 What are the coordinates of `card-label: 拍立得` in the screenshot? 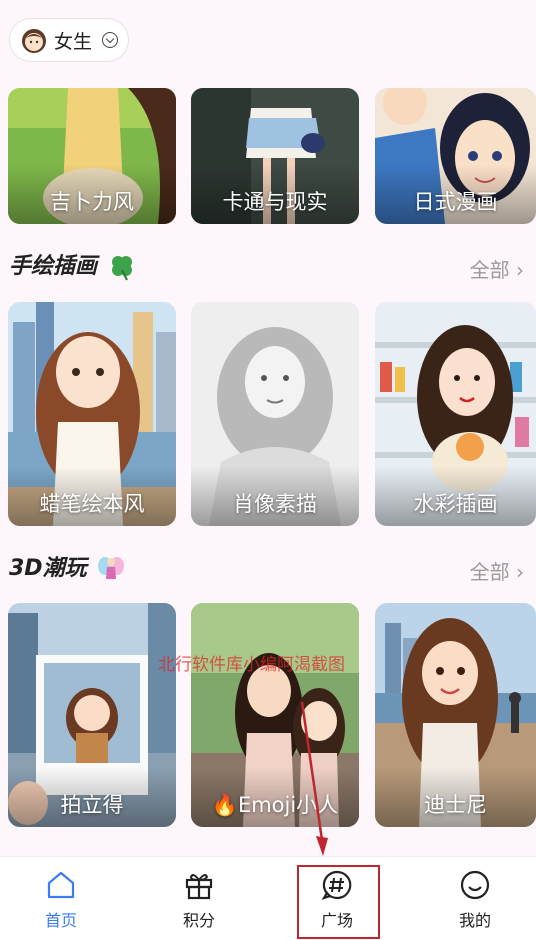 It's located at (92, 805).